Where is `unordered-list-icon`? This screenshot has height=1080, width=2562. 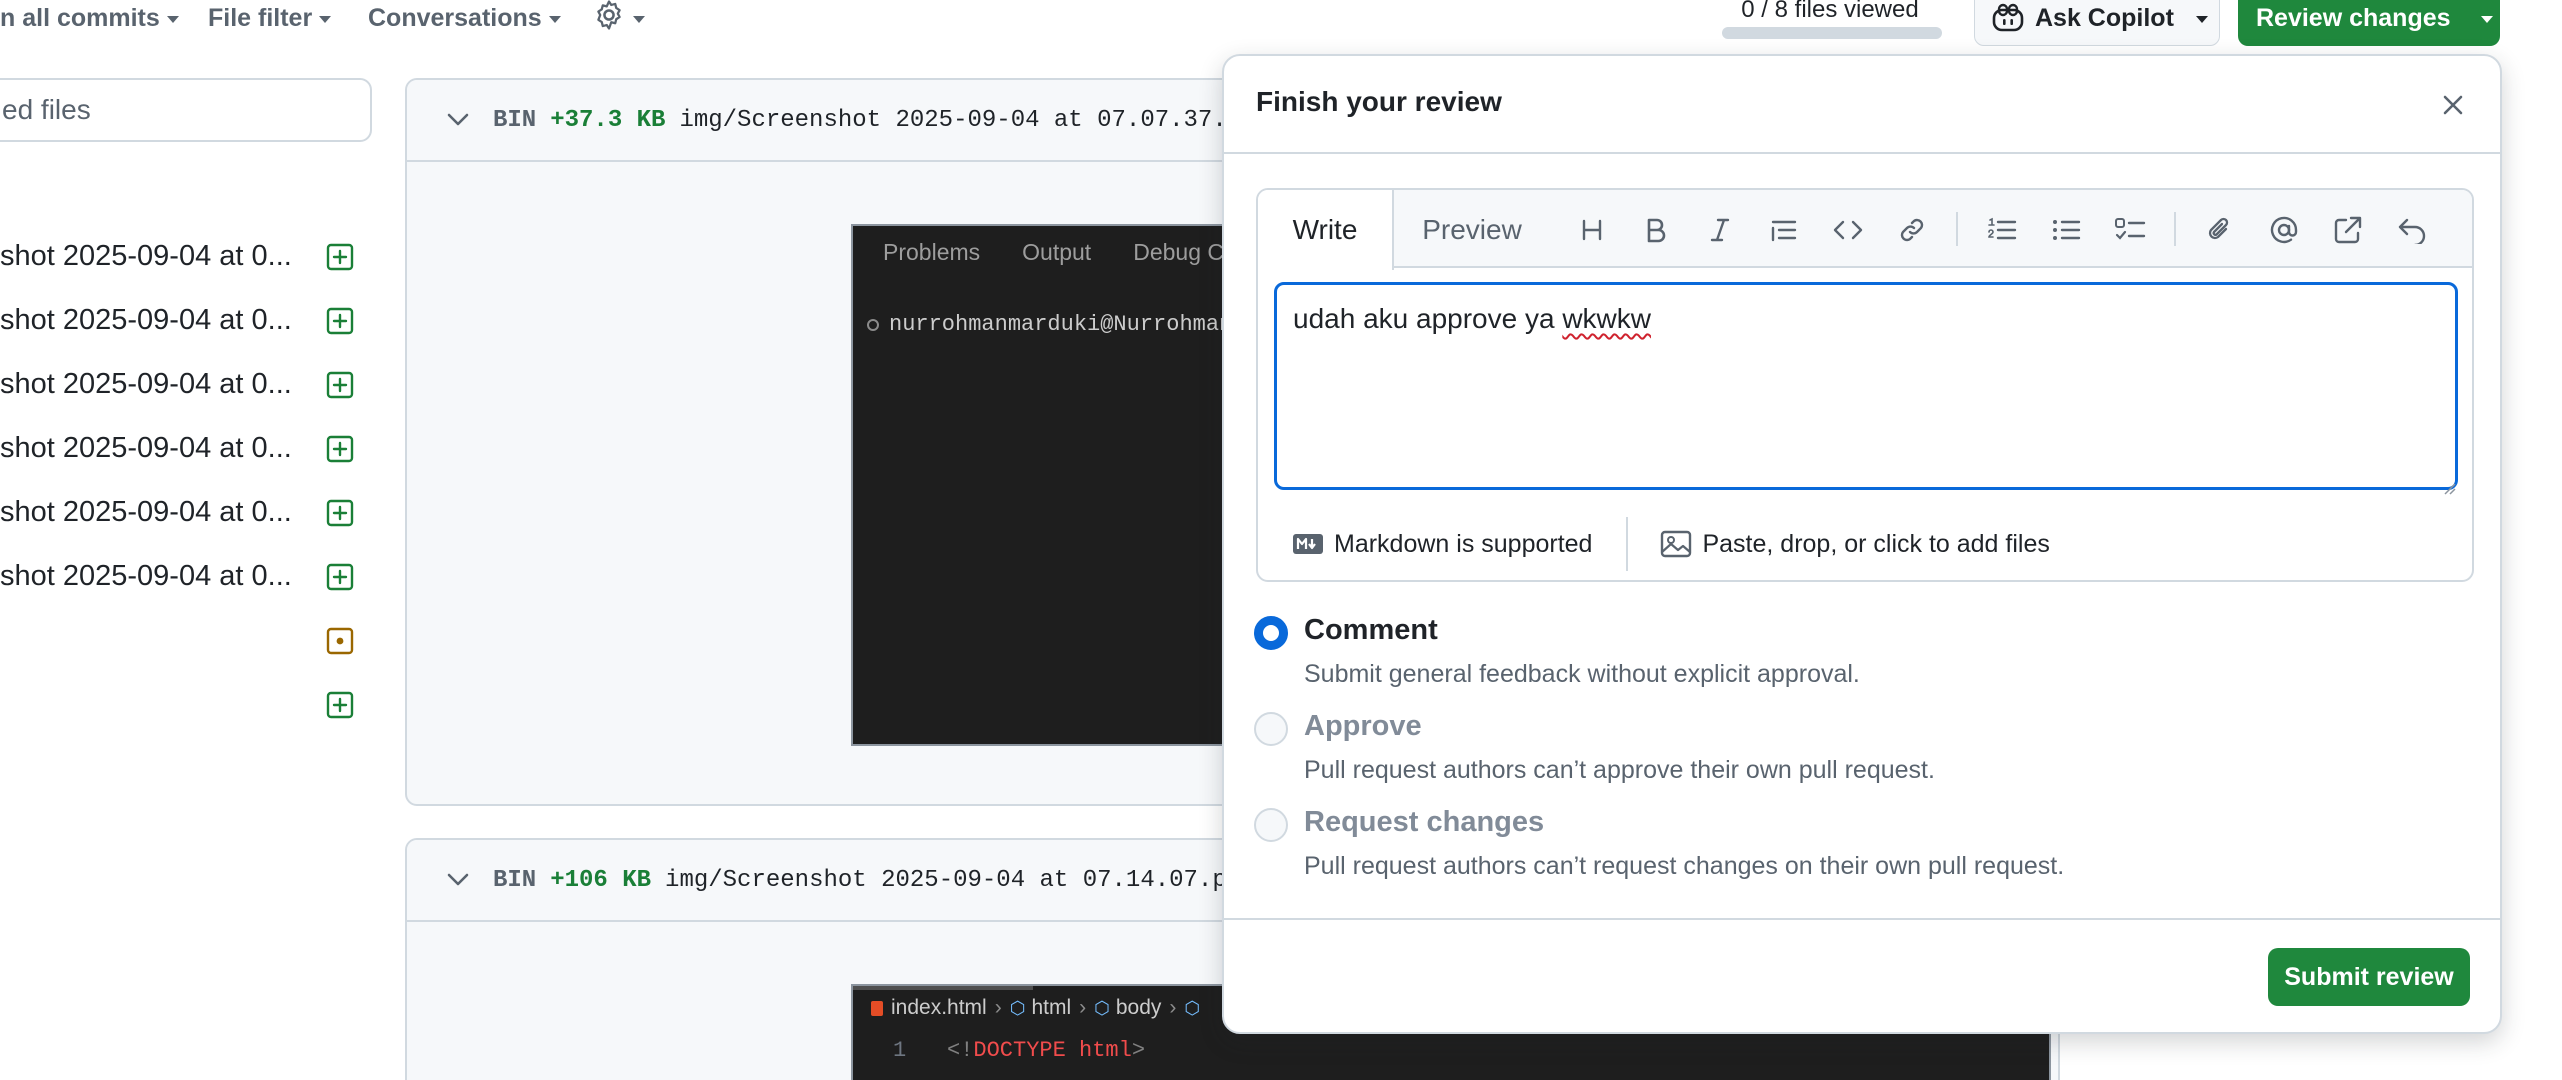
unordered-list-icon is located at coordinates (2066, 230).